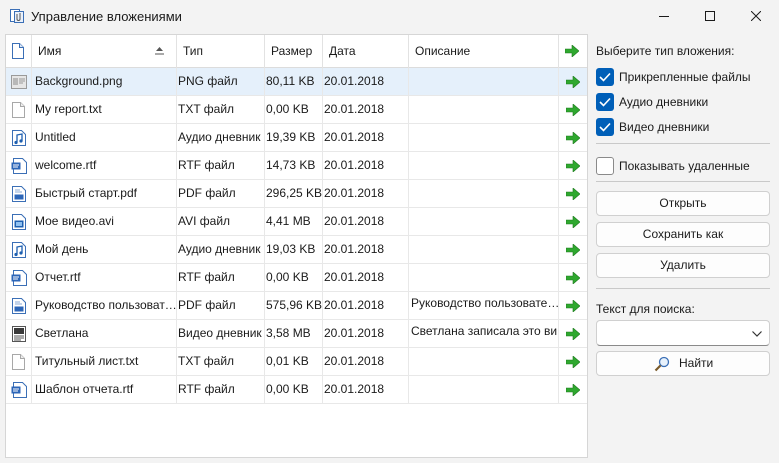  Describe the element at coordinates (683, 203) in the screenshot. I see `open-button: Открыть` at that location.